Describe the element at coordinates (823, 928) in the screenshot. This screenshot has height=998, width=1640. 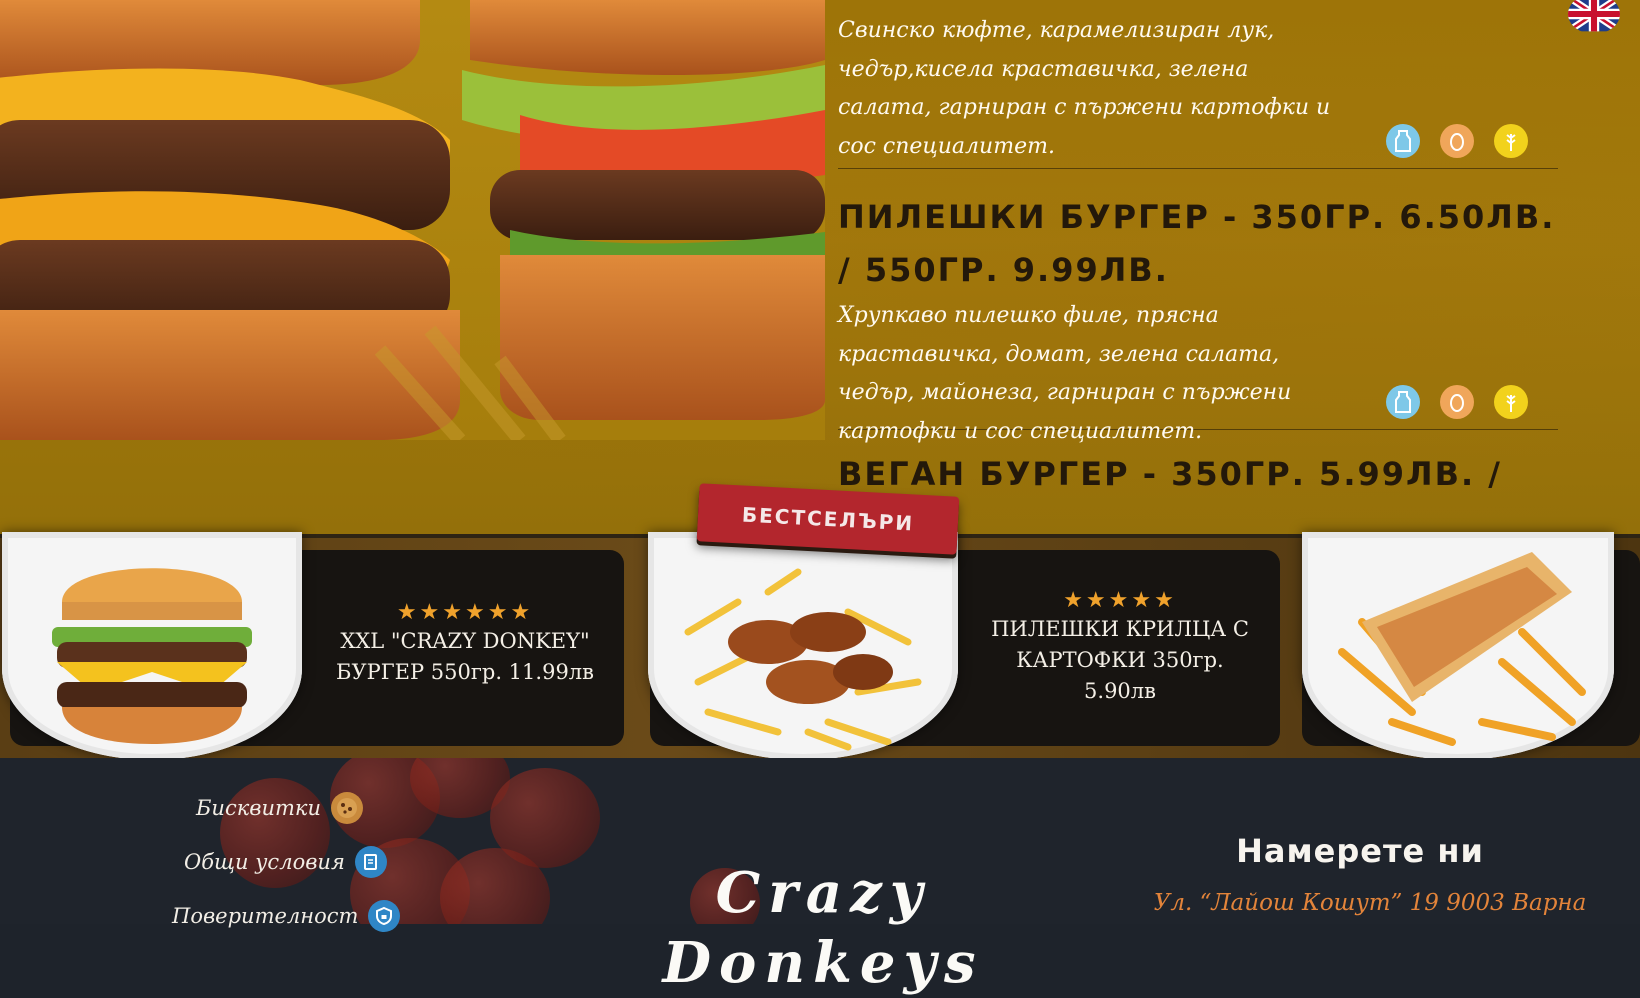
I see `brand-logo-text: Crazy Donkeys` at that location.